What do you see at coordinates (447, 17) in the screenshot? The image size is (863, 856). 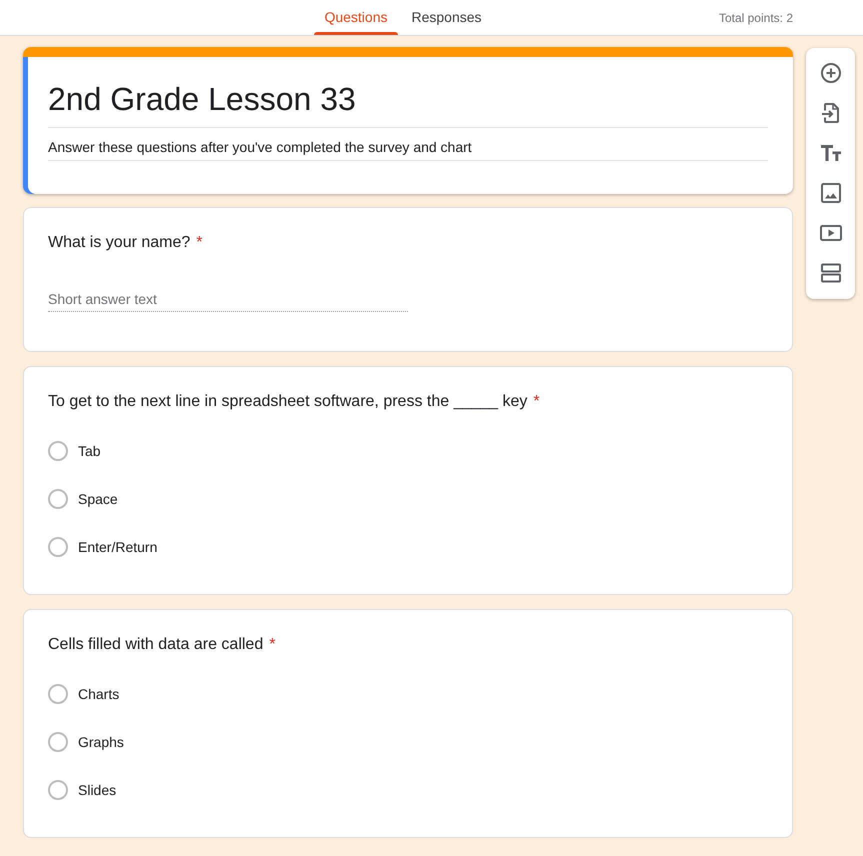 I see `tab: Responses` at bounding box center [447, 17].